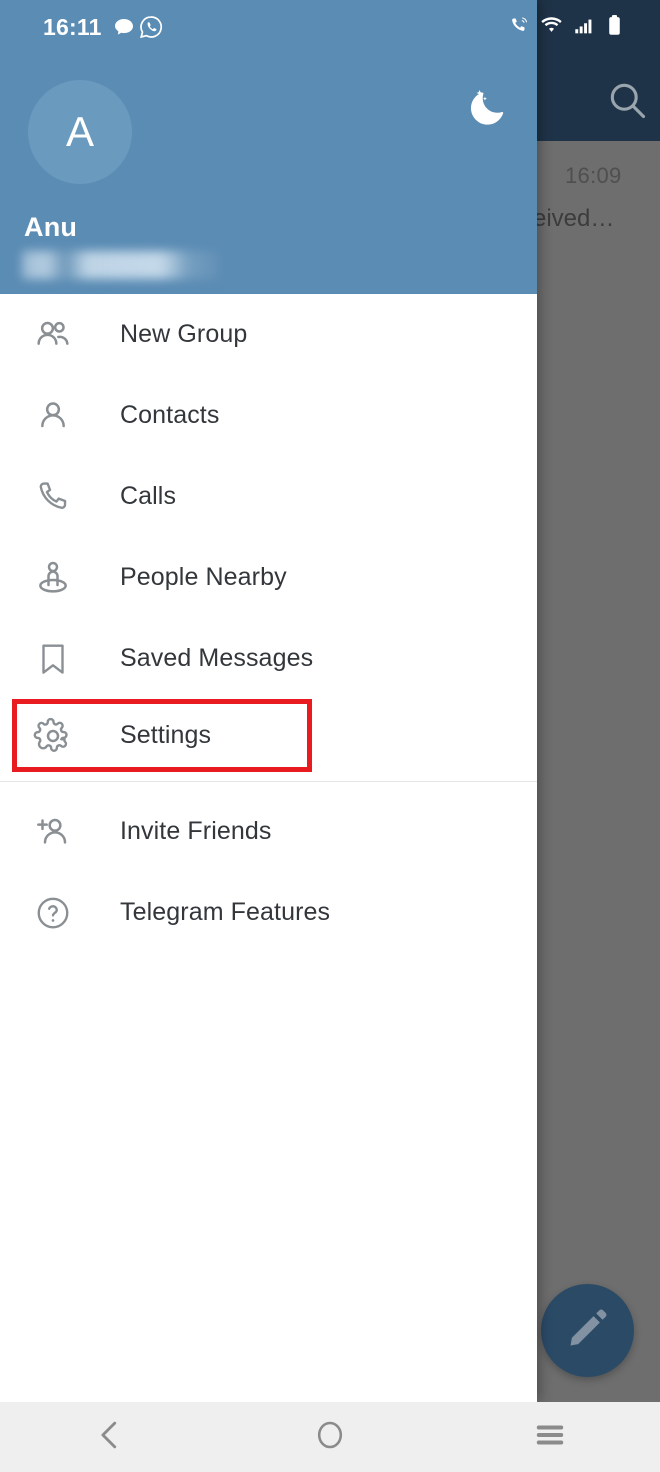  I want to click on avatar: A, so click(80, 132).